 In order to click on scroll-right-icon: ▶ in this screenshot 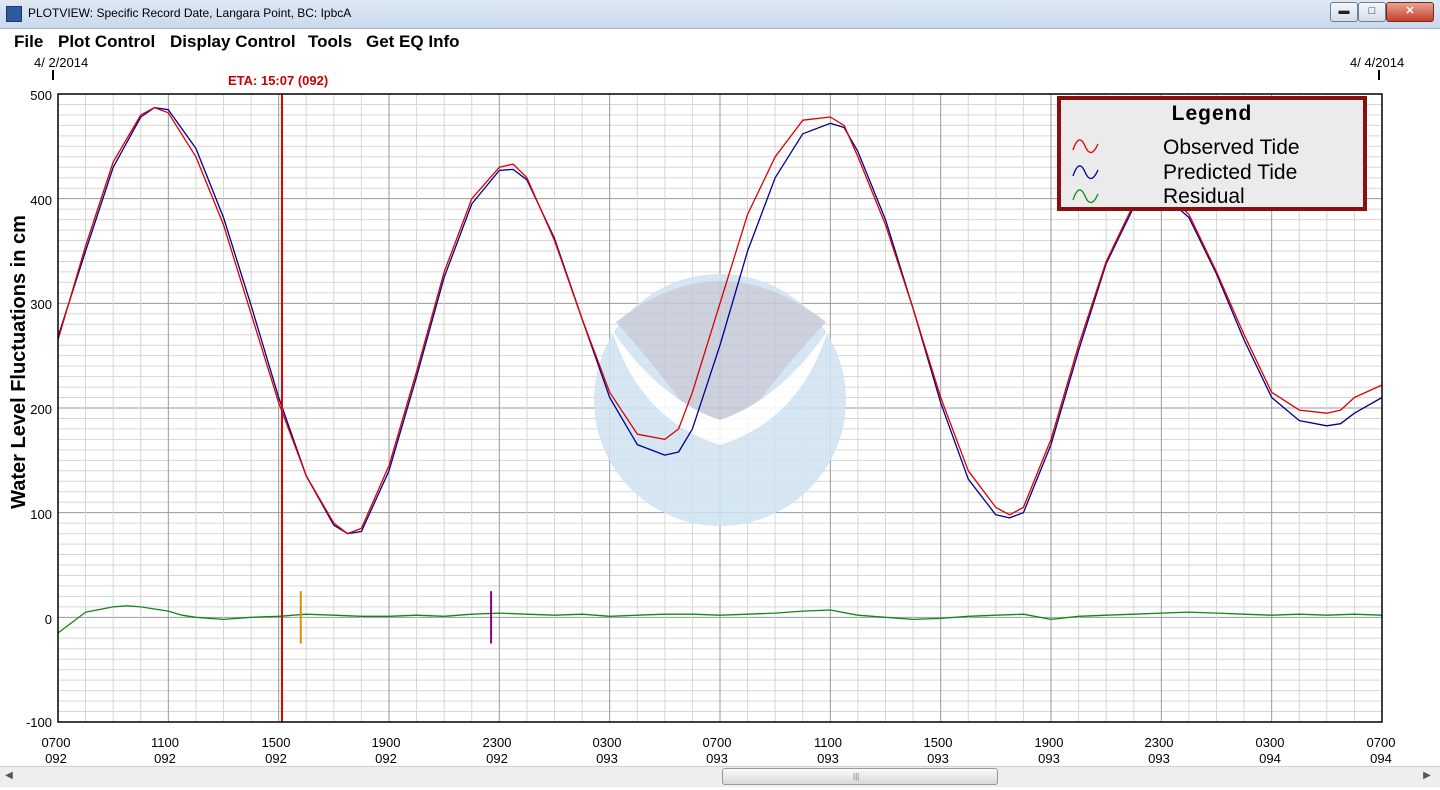, I will do `click(1427, 776)`.